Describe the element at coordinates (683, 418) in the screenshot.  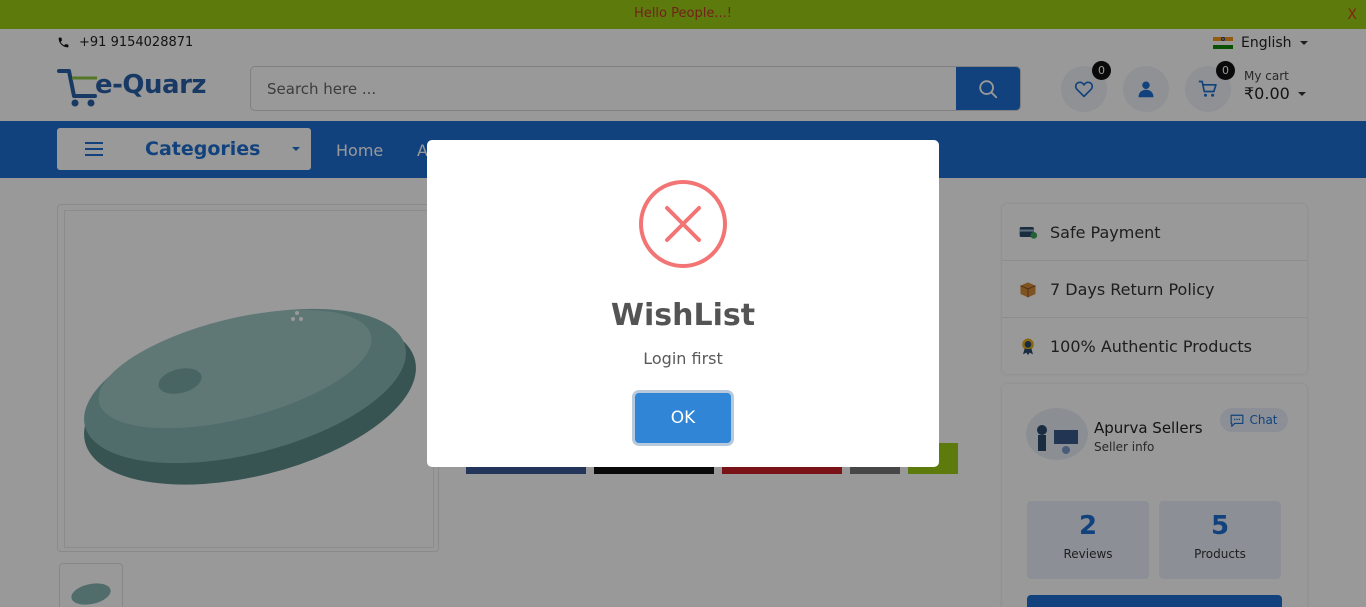
I see `ok-button: OK` at that location.